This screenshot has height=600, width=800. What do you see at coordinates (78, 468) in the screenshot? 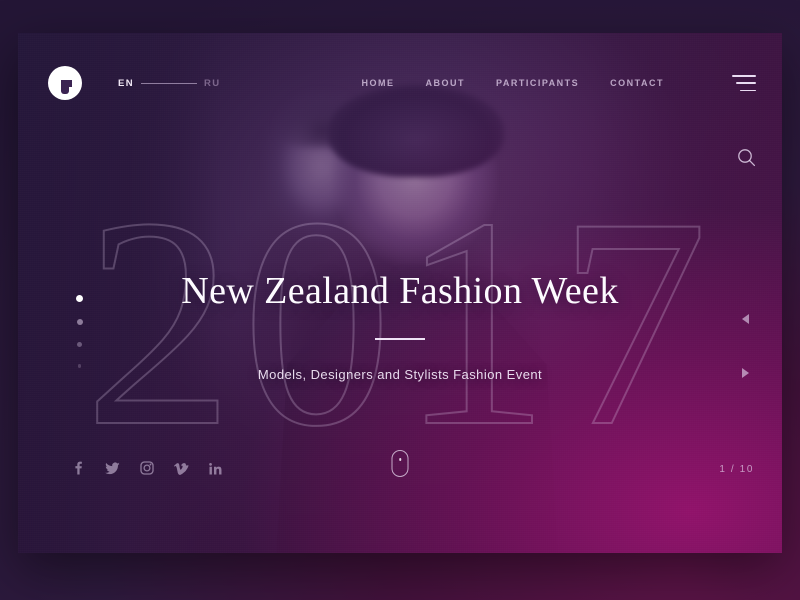
I see `facebook-icon` at bounding box center [78, 468].